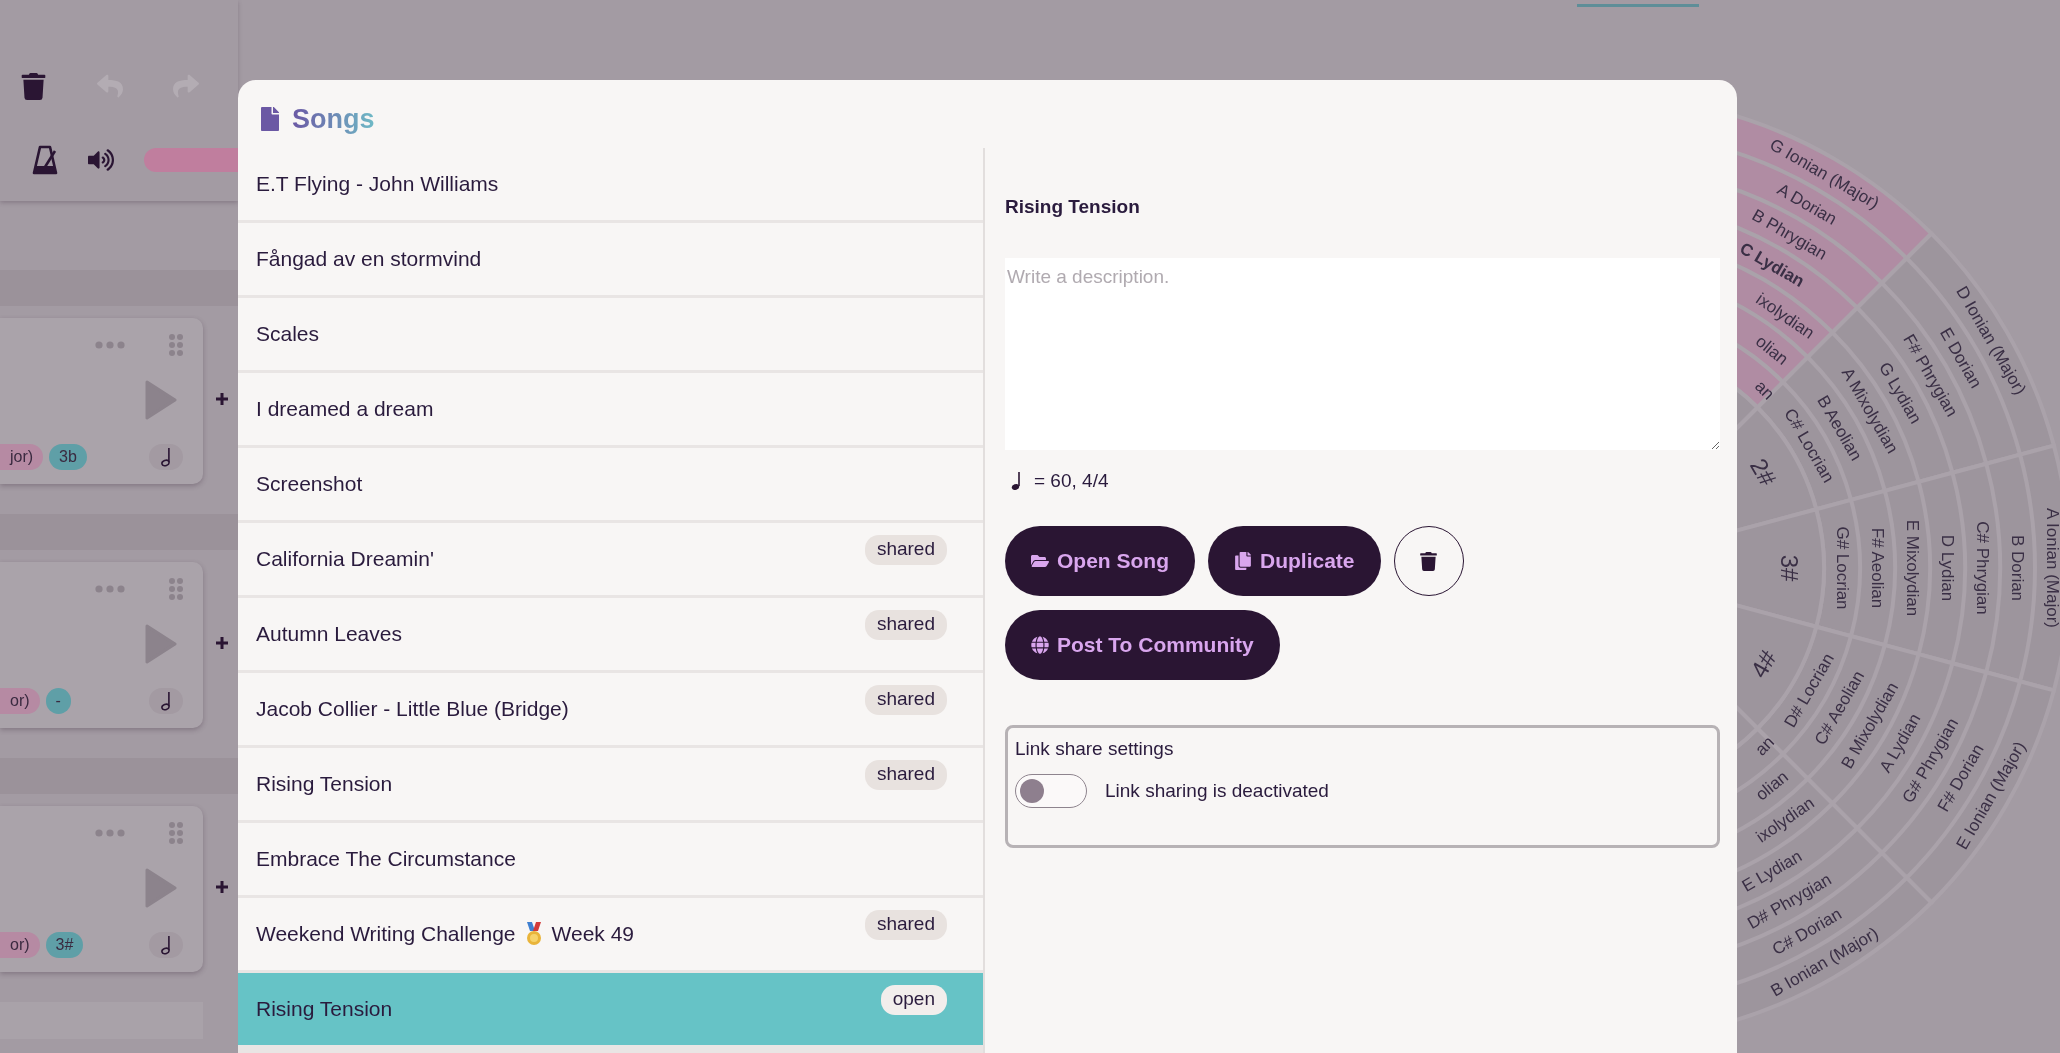  I want to click on post-to-community-button: Post To Community, so click(1142, 645).